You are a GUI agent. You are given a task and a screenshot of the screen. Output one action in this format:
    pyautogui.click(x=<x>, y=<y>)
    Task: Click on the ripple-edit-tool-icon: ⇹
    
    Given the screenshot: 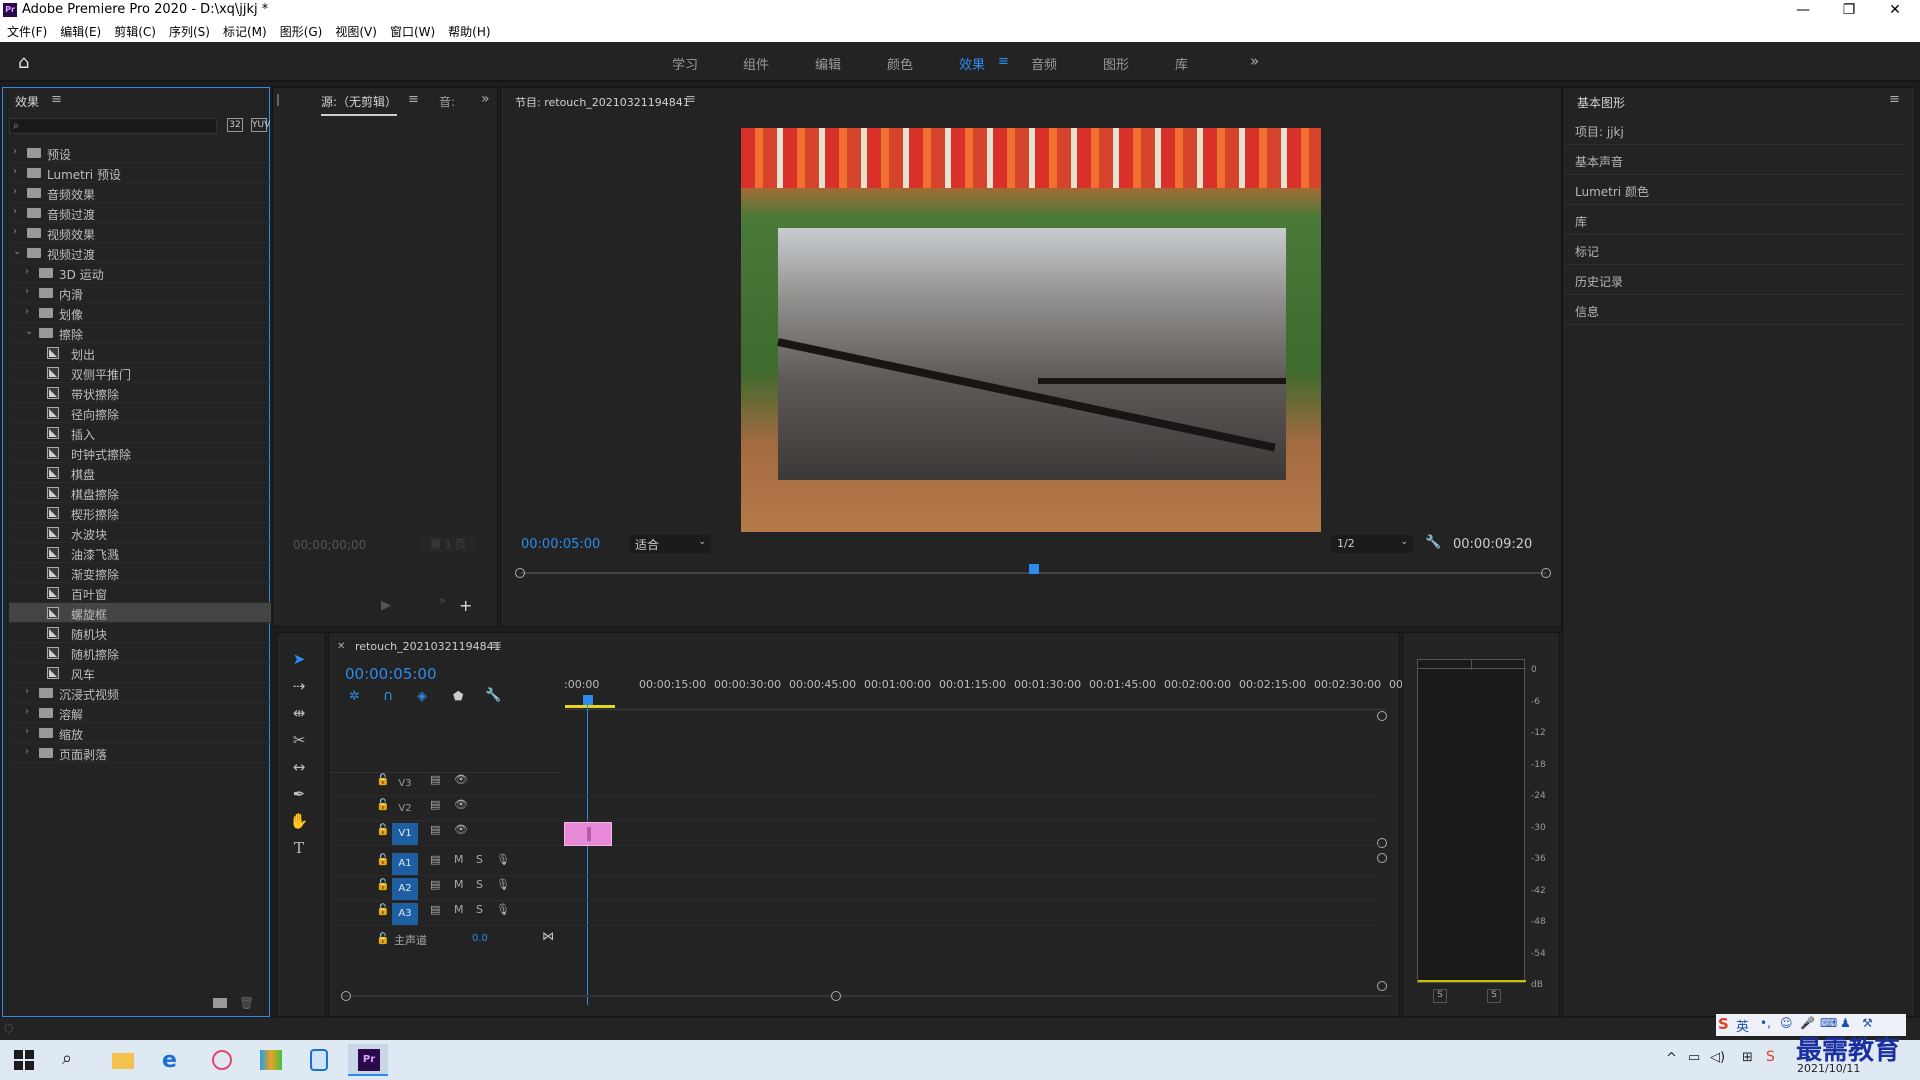 What is the action you would take?
    pyautogui.click(x=299, y=716)
    